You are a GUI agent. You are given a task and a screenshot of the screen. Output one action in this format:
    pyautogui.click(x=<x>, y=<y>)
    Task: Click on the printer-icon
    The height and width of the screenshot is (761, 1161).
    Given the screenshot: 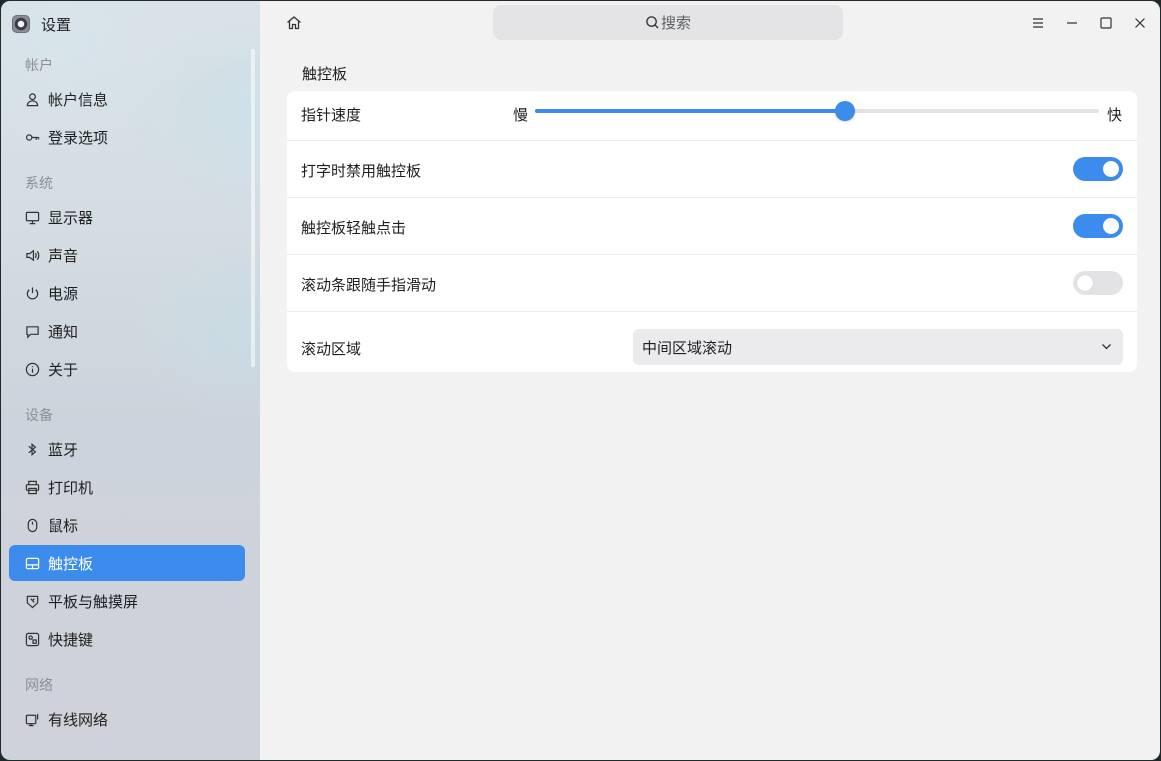 What is the action you would take?
    pyautogui.click(x=32, y=487)
    